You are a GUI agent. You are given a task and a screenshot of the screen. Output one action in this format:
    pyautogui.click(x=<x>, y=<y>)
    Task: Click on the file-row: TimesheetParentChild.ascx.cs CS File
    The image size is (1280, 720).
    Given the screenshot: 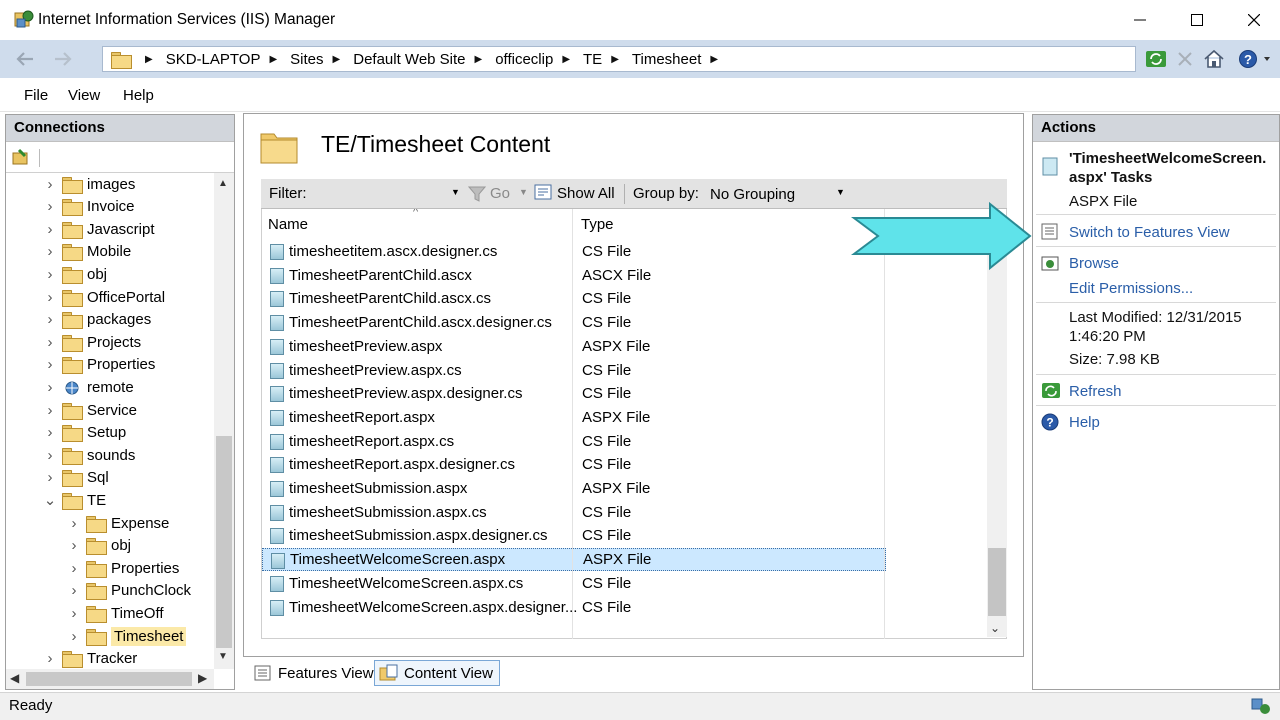 What is the action you would take?
    pyautogui.click(x=574, y=298)
    